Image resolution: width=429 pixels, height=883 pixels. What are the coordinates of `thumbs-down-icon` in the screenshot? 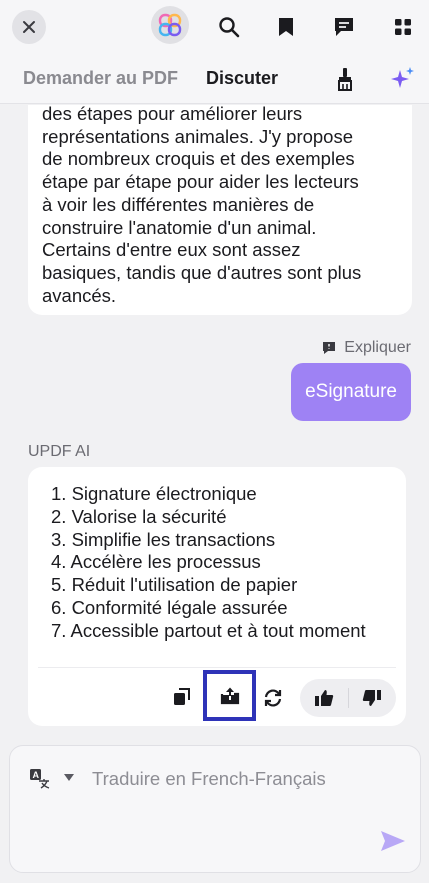 It's located at (372, 698).